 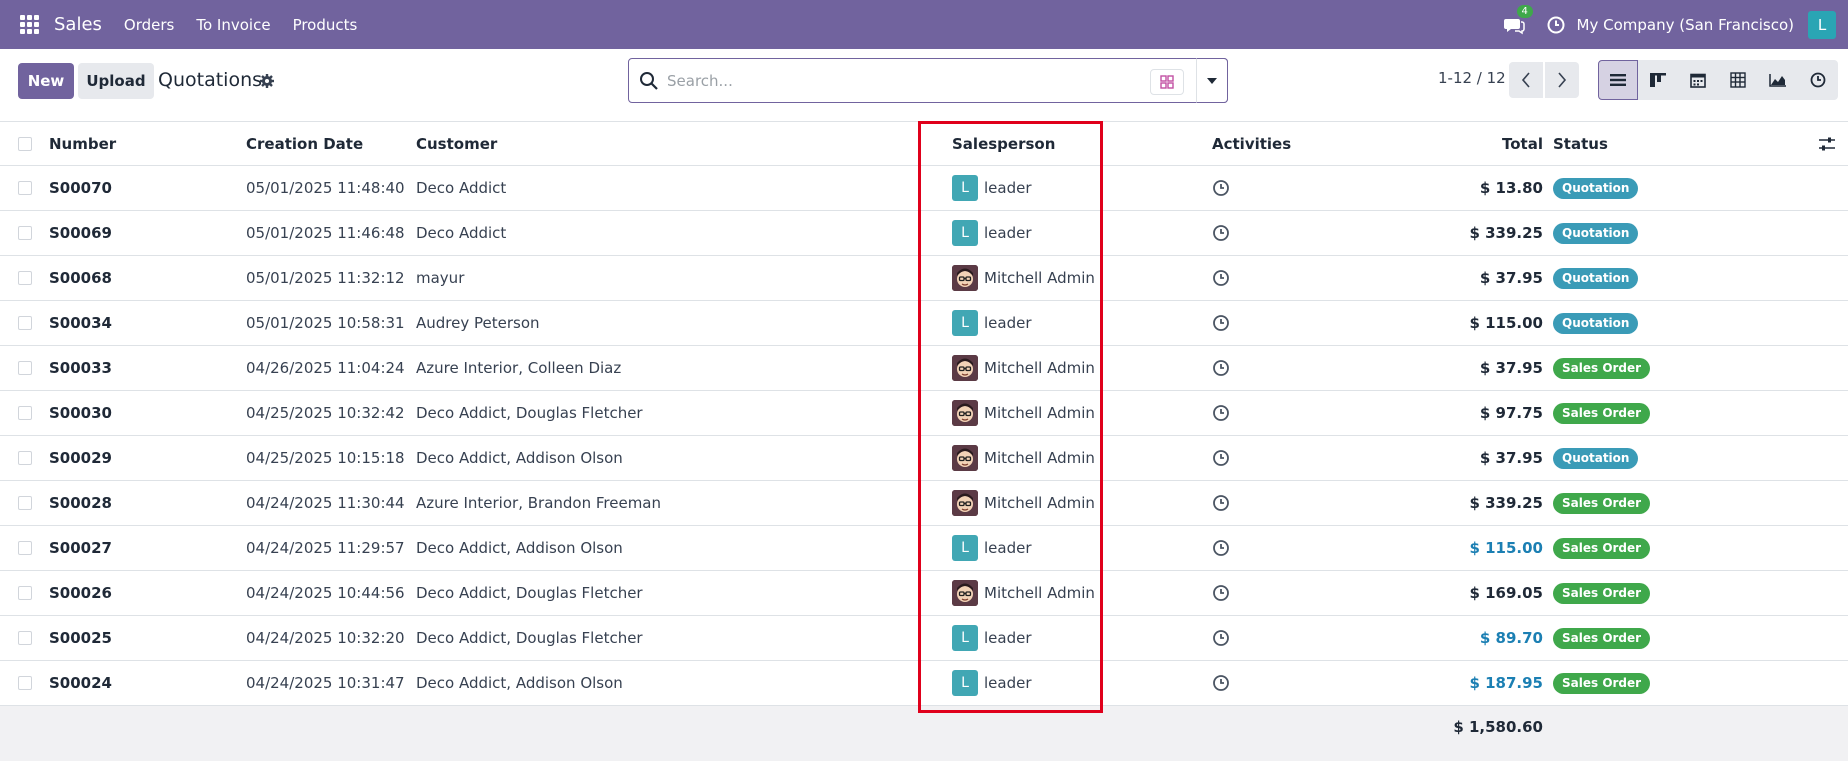 I want to click on status-cell: Quotation, so click(x=1596, y=458).